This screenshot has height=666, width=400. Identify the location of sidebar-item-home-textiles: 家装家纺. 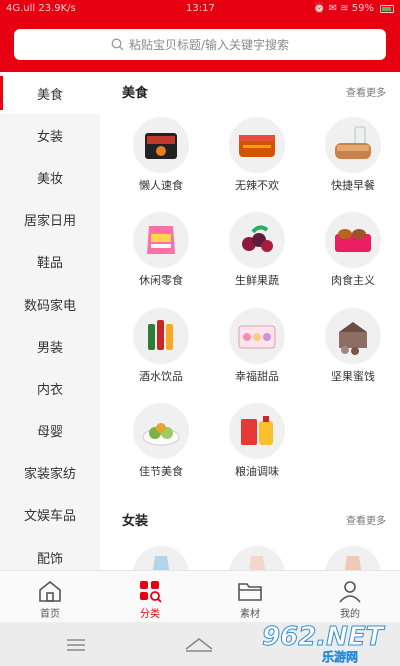
(50, 473).